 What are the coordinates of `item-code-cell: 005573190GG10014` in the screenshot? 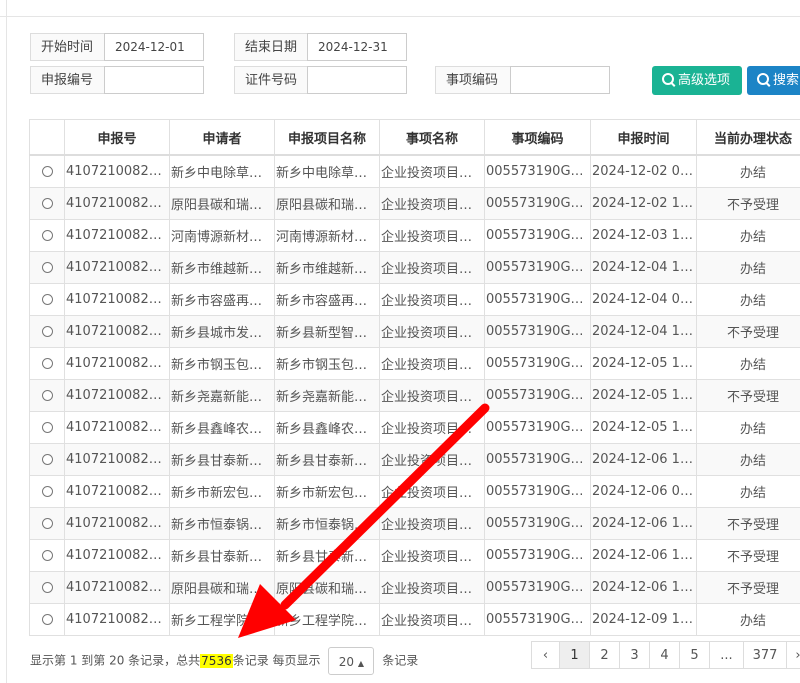 It's located at (537, 587).